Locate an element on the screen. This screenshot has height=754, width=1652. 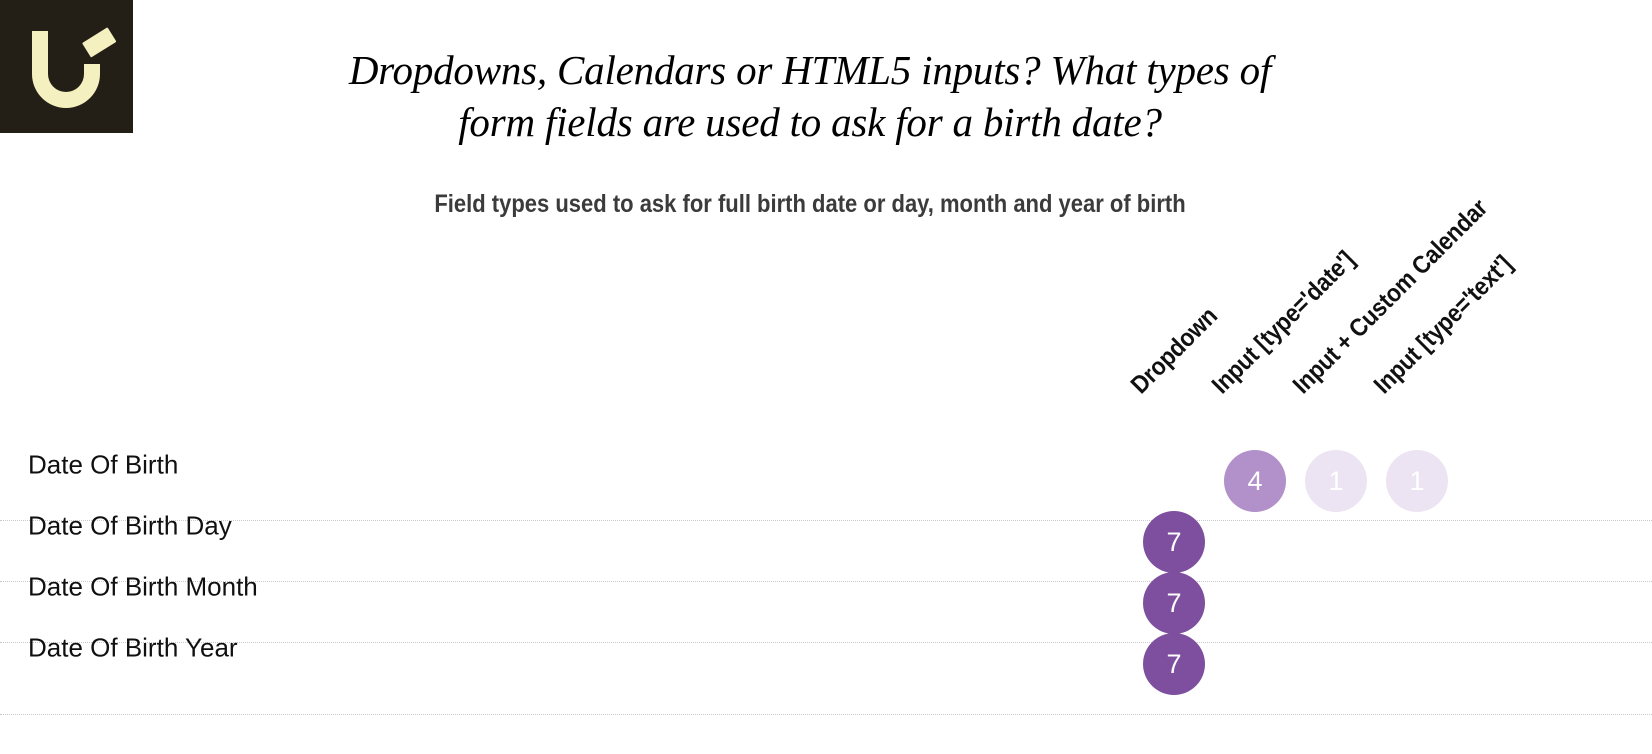
table-row: Date Of Birth 4 1 1 is located at coordinates (826, 473).